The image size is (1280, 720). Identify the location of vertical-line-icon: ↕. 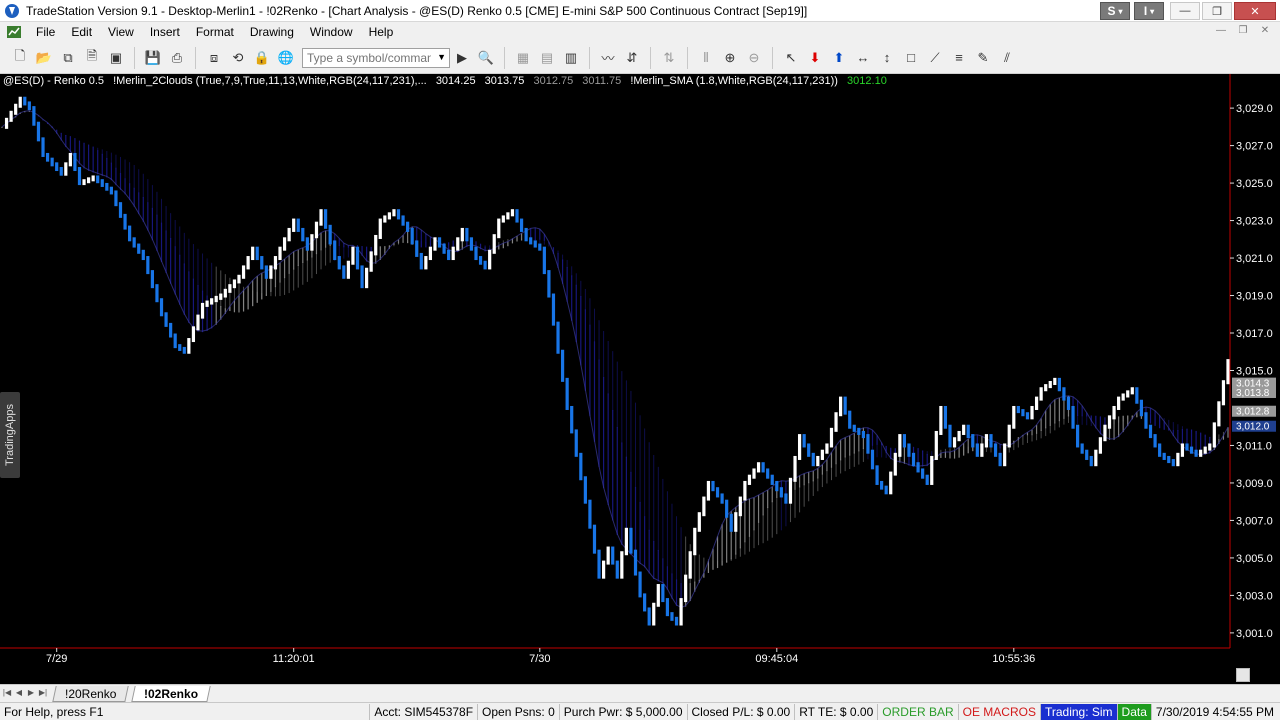
(887, 58).